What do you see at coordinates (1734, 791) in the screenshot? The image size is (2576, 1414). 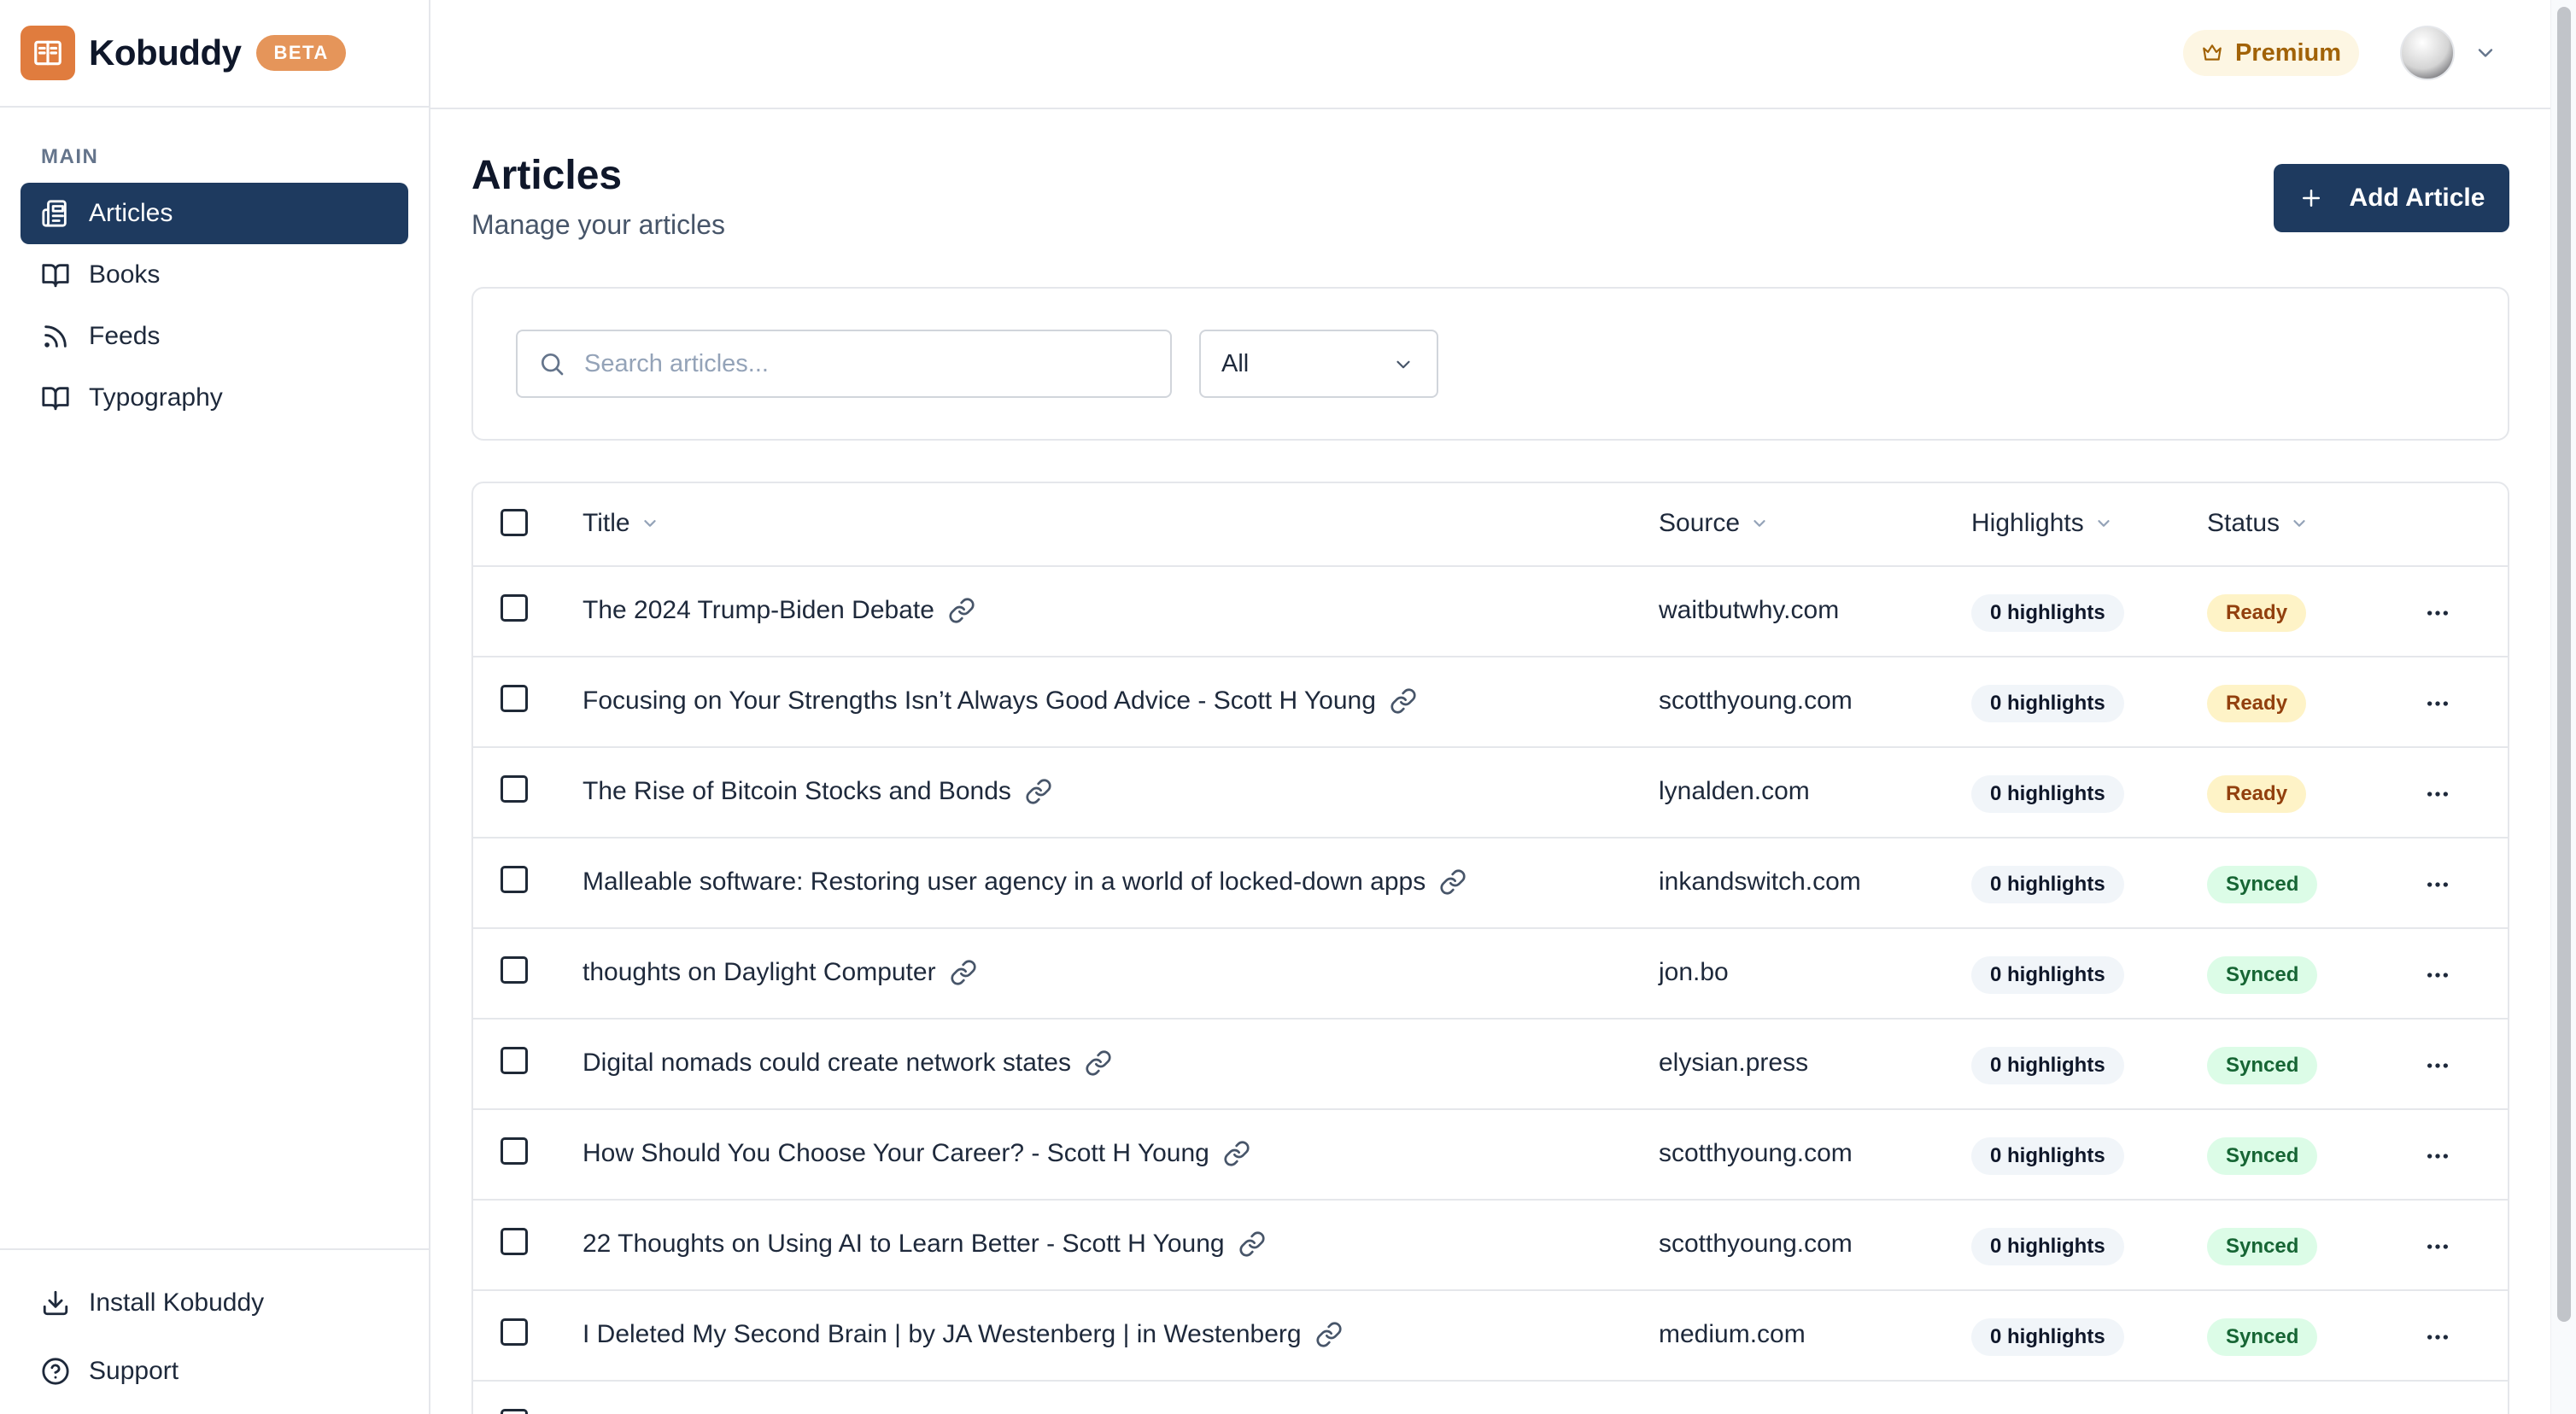 I see `article-source: lynalden.com` at bounding box center [1734, 791].